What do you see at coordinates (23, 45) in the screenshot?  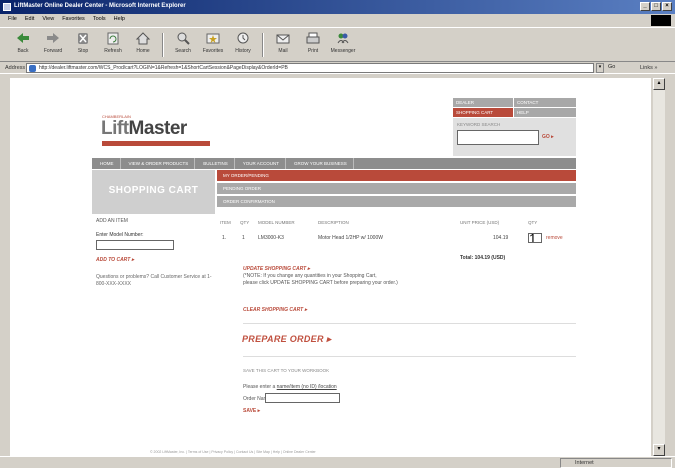 I see `back-button: Back` at bounding box center [23, 45].